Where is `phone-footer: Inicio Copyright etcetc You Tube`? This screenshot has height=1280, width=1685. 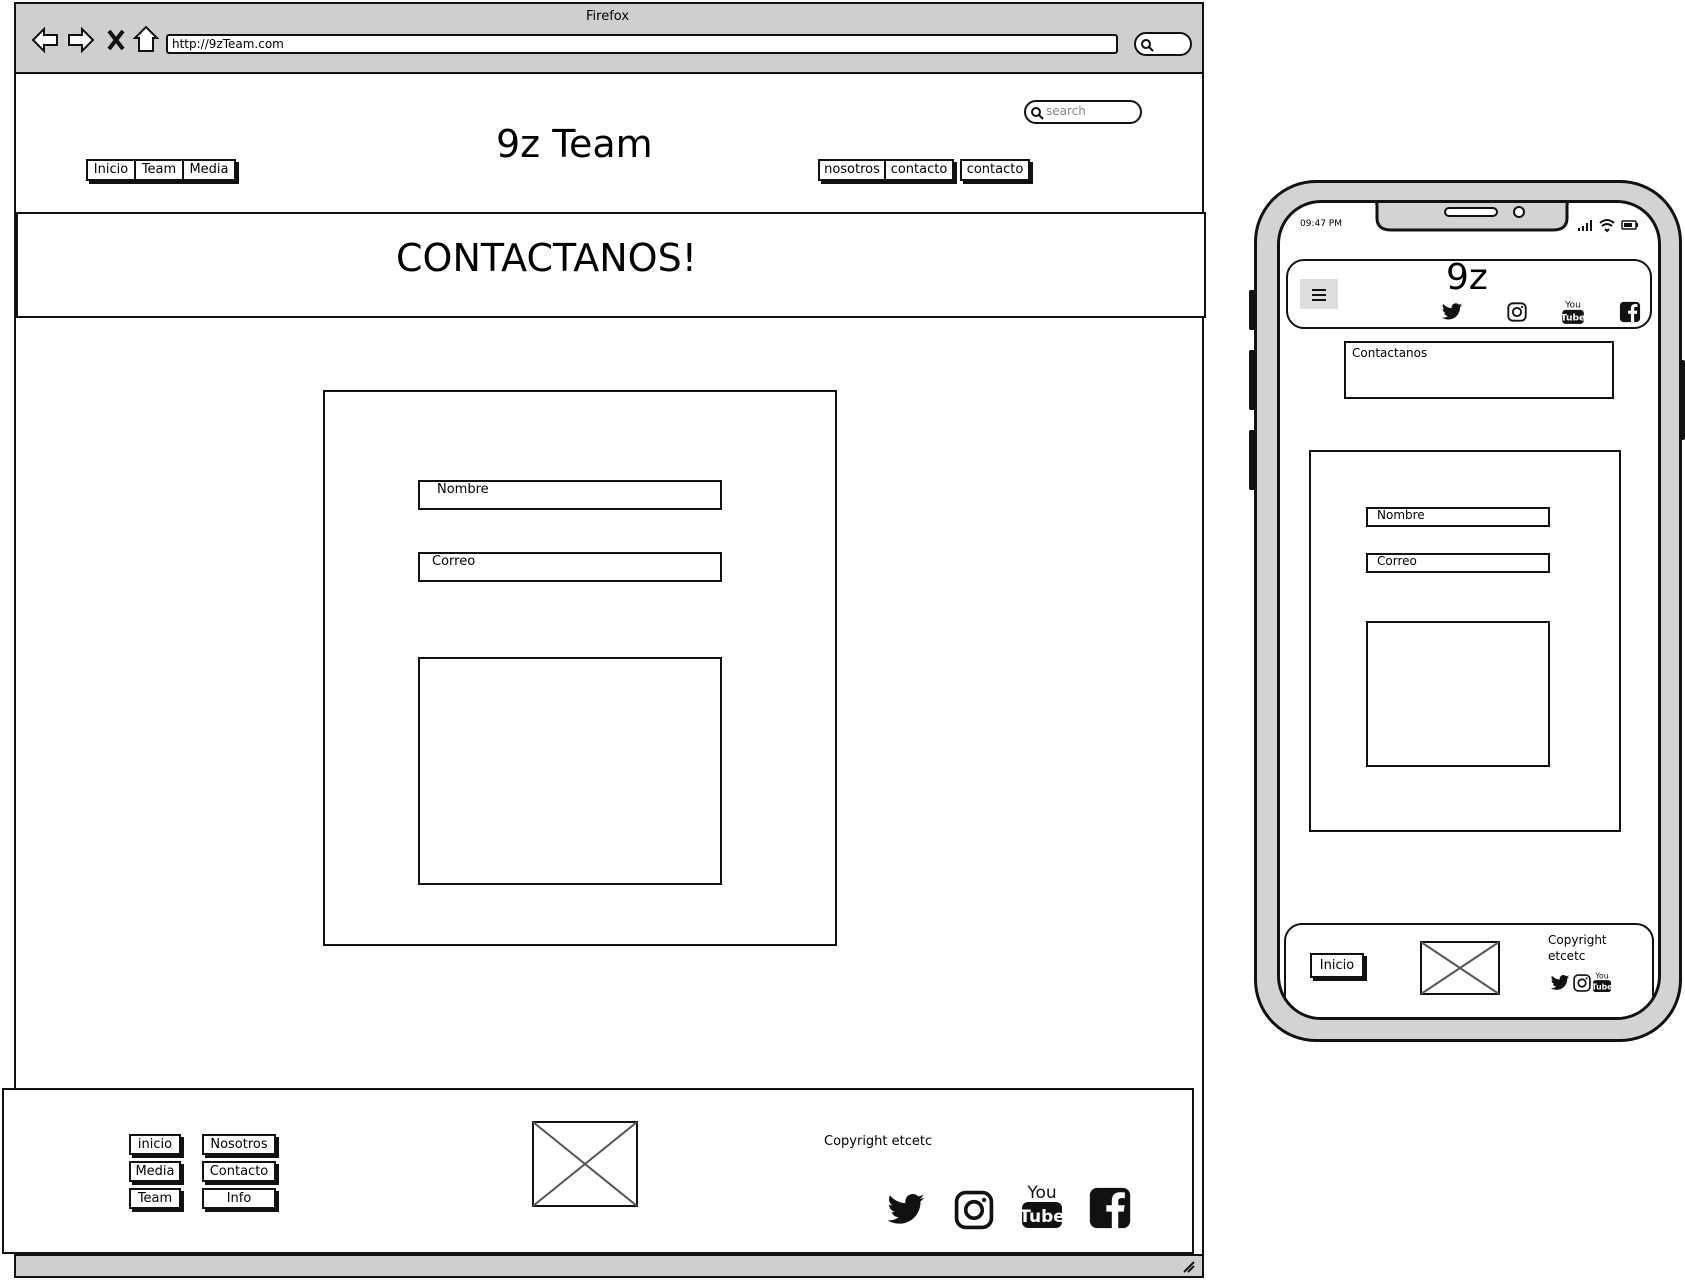
phone-footer: Inicio Copyright etcetc You Tube is located at coordinates (1469, 970).